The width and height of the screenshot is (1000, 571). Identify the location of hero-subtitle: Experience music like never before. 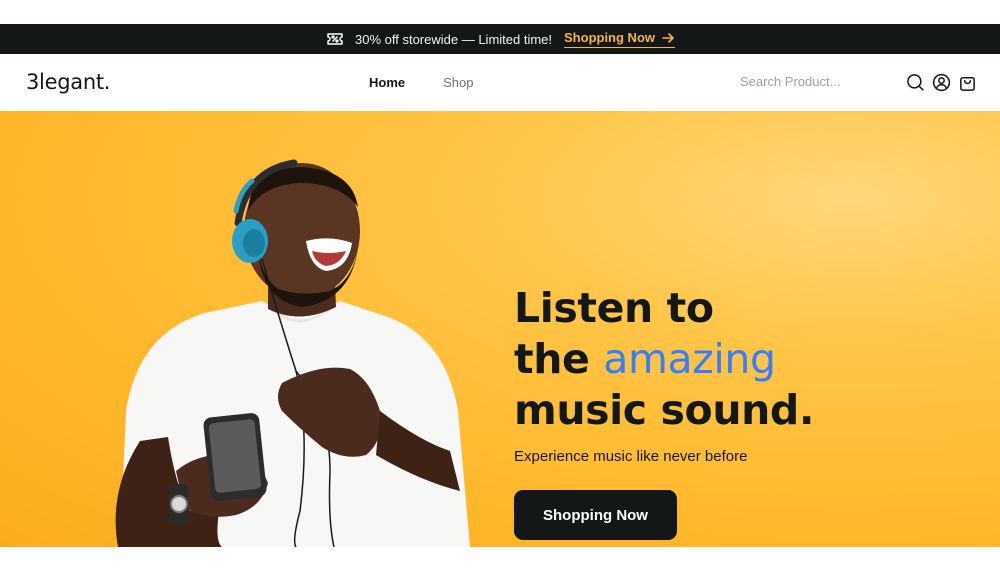
(631, 456).